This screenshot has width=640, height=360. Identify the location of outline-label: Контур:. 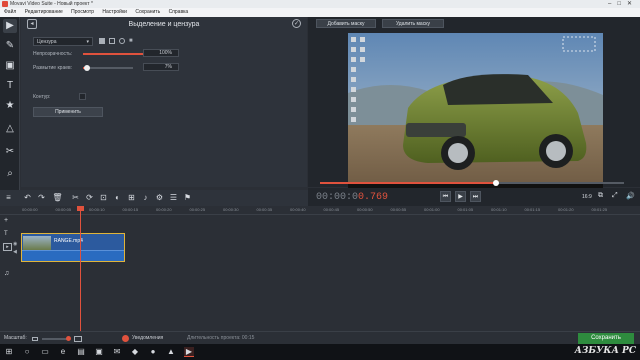
(42, 97).